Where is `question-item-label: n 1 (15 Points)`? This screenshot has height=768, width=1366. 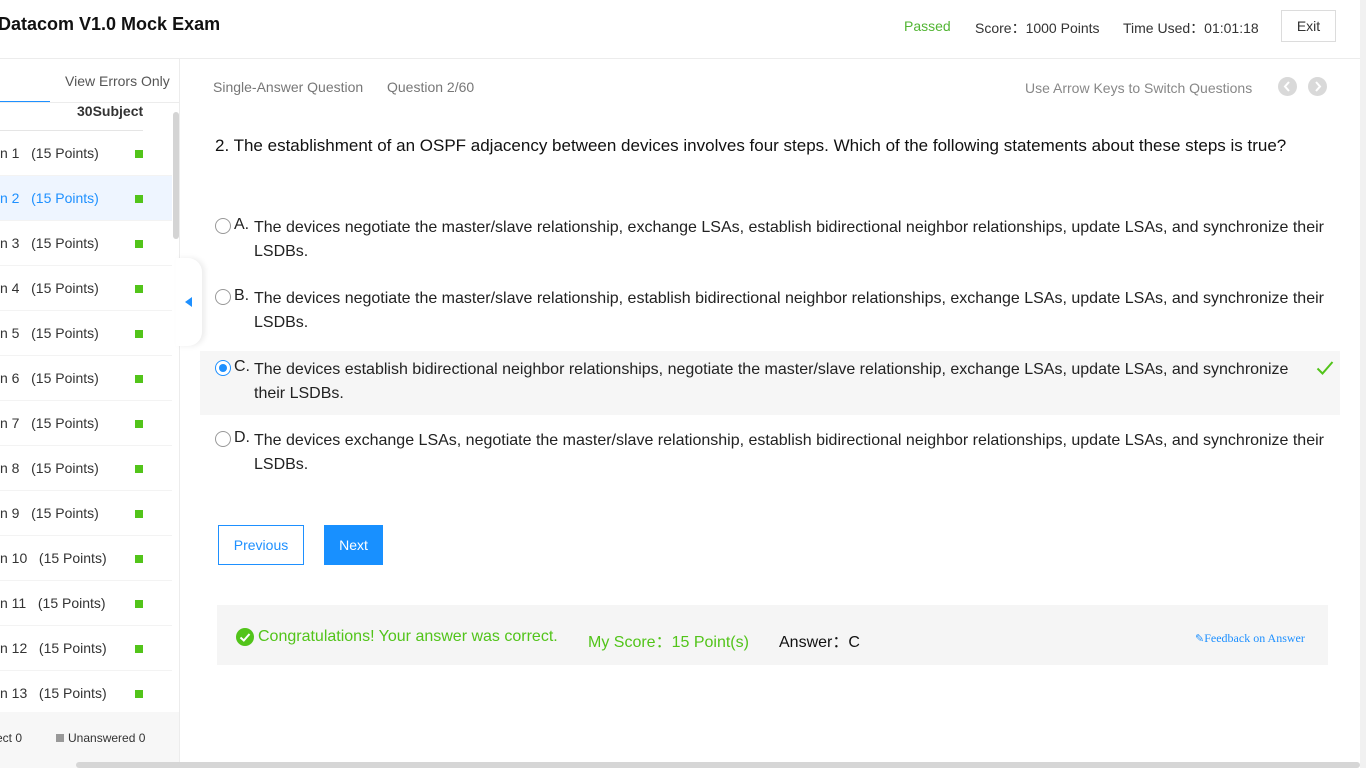
question-item-label: n 1 (15 Points) is located at coordinates (49, 153).